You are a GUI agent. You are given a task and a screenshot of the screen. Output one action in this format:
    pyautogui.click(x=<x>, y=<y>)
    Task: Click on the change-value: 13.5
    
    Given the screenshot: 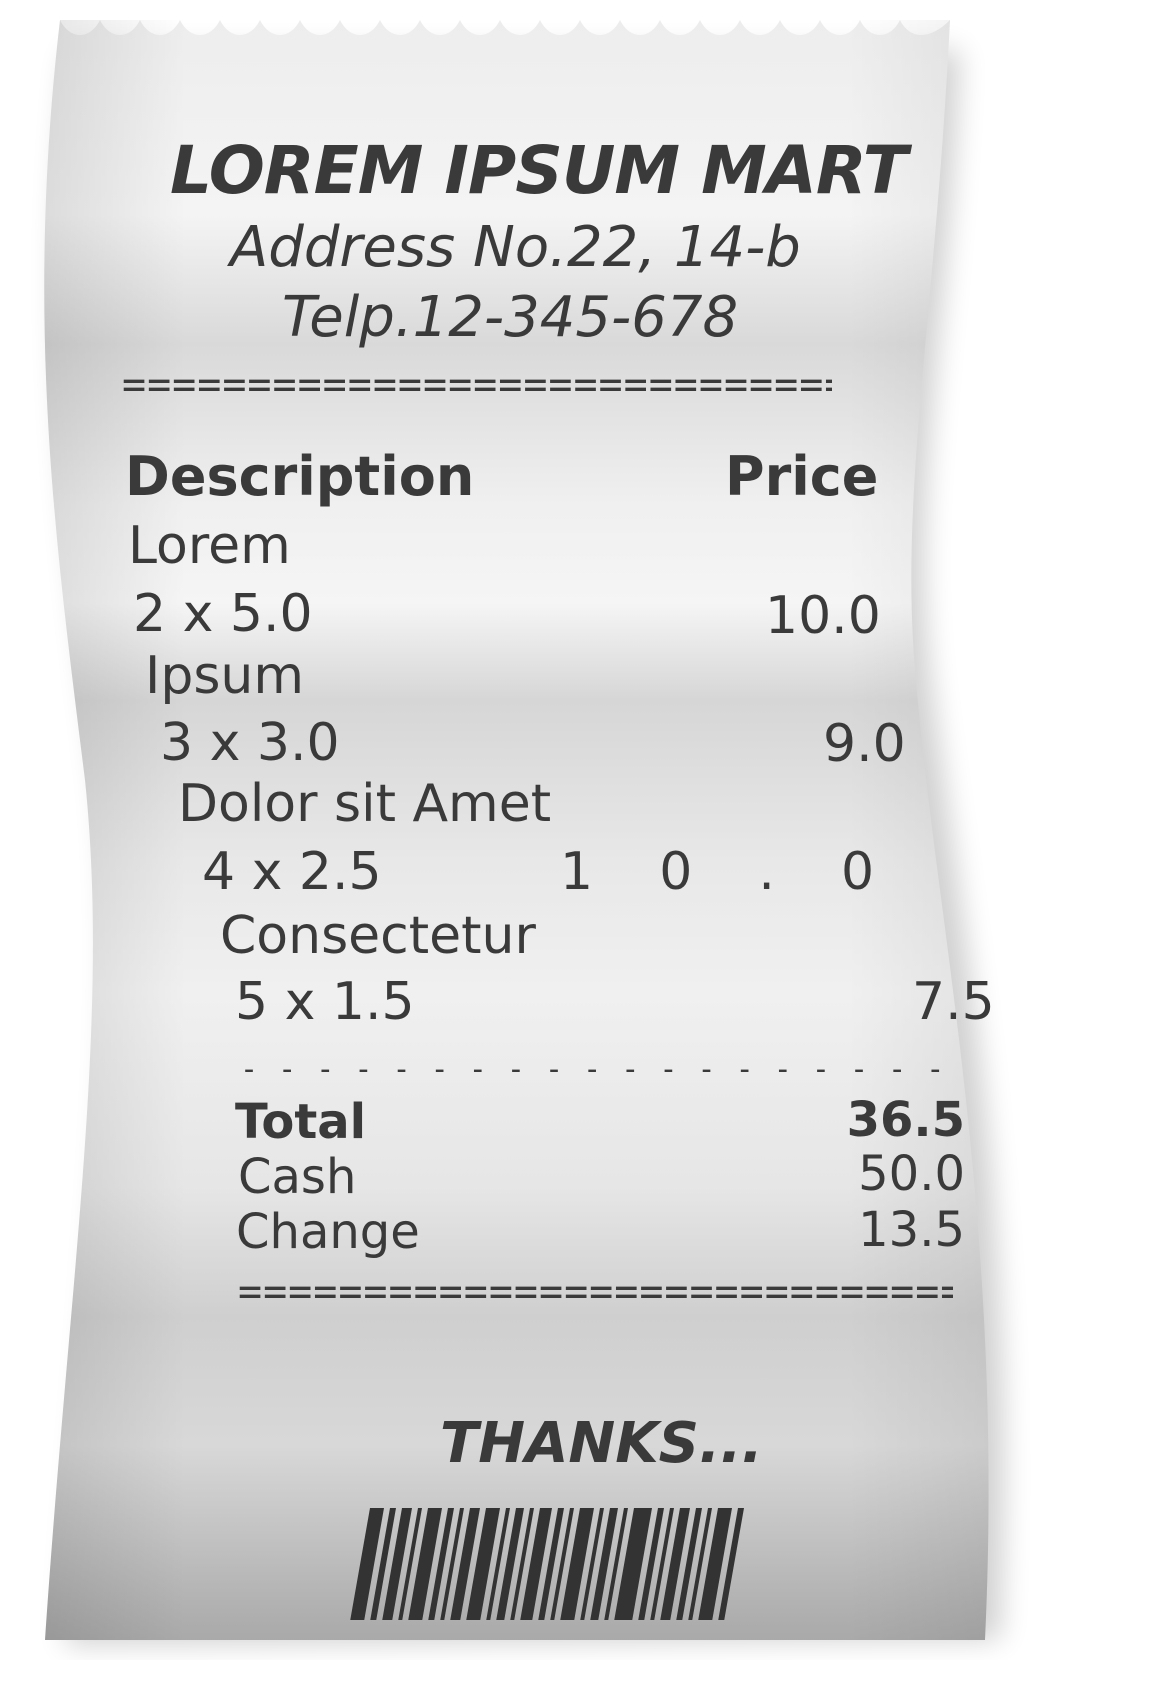 What is the action you would take?
    pyautogui.click(x=911, y=1230)
    